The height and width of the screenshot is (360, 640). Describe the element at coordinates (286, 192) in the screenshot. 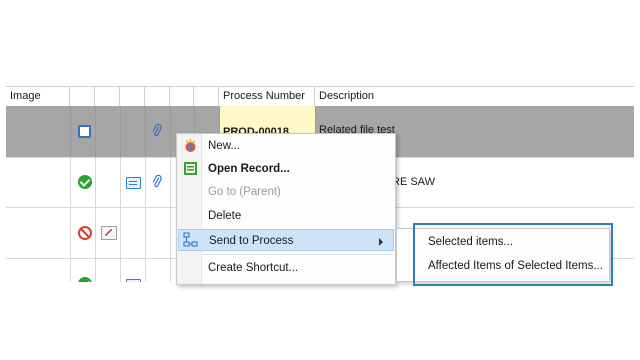

I see `menu-item-go-to-parent: Go to (Parent)` at that location.